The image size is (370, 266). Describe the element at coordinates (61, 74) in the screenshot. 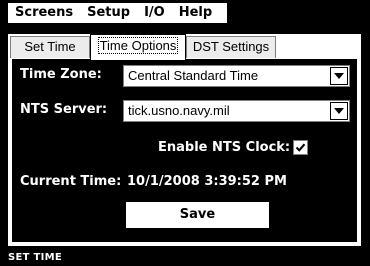

I see `time-zone-label: Time Zone:` at that location.